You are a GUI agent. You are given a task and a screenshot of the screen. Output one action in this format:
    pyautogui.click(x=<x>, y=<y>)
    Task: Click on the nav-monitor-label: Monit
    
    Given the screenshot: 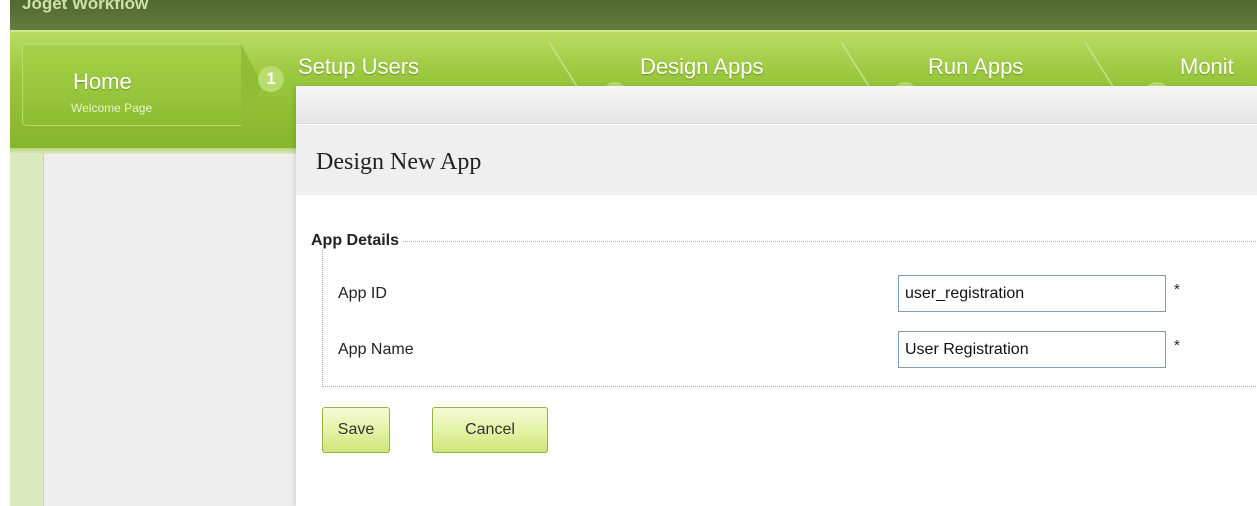 What is the action you would take?
    pyautogui.click(x=1207, y=66)
    